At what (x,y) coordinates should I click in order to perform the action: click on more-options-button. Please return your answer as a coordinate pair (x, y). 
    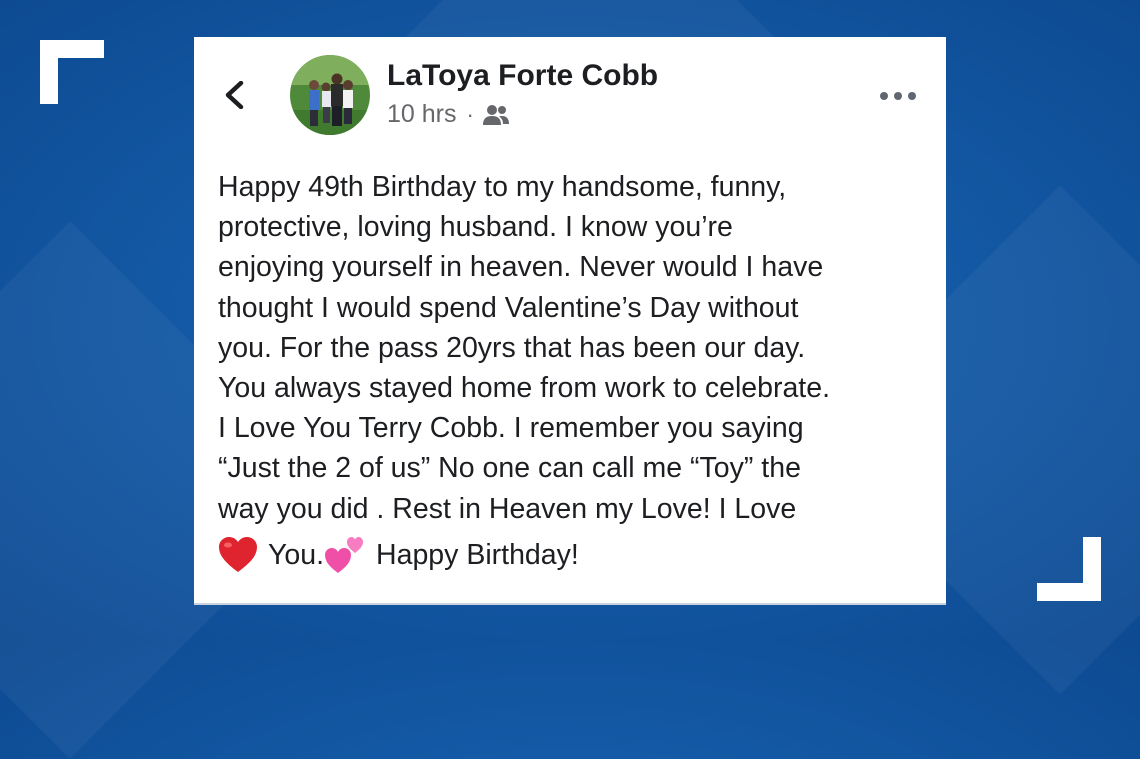
    Looking at the image, I should click on (898, 96).